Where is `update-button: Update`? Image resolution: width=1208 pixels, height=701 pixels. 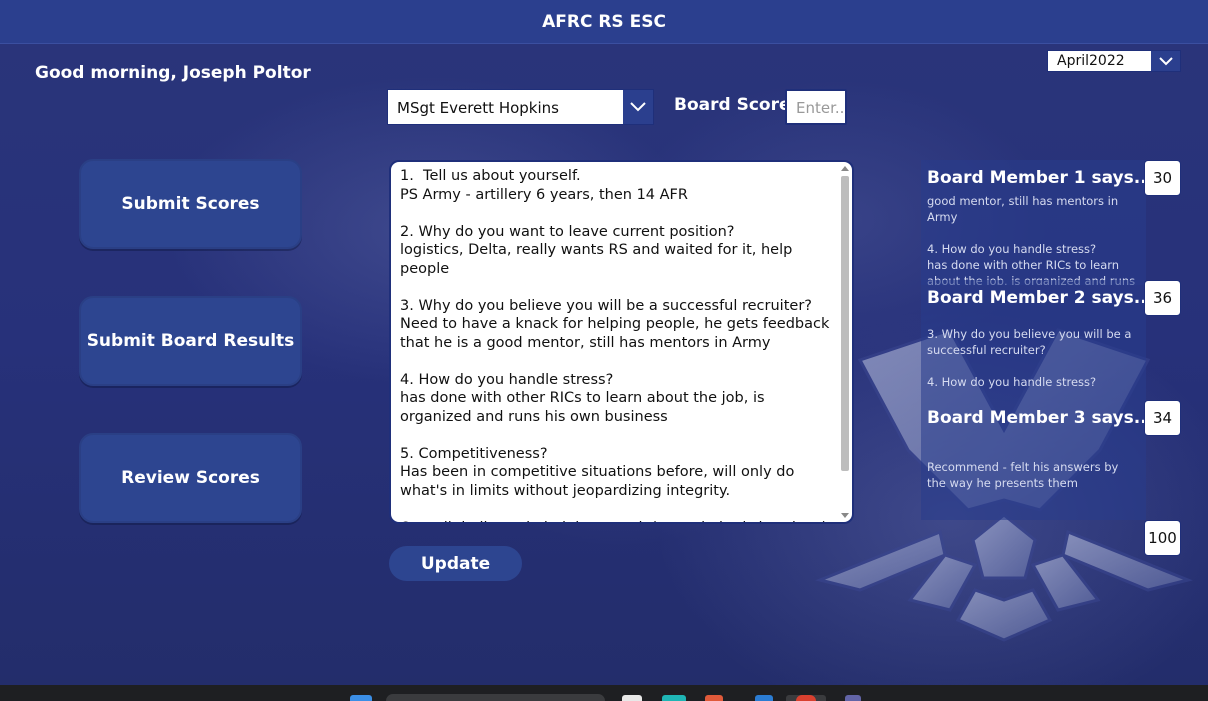 update-button: Update is located at coordinates (455, 563).